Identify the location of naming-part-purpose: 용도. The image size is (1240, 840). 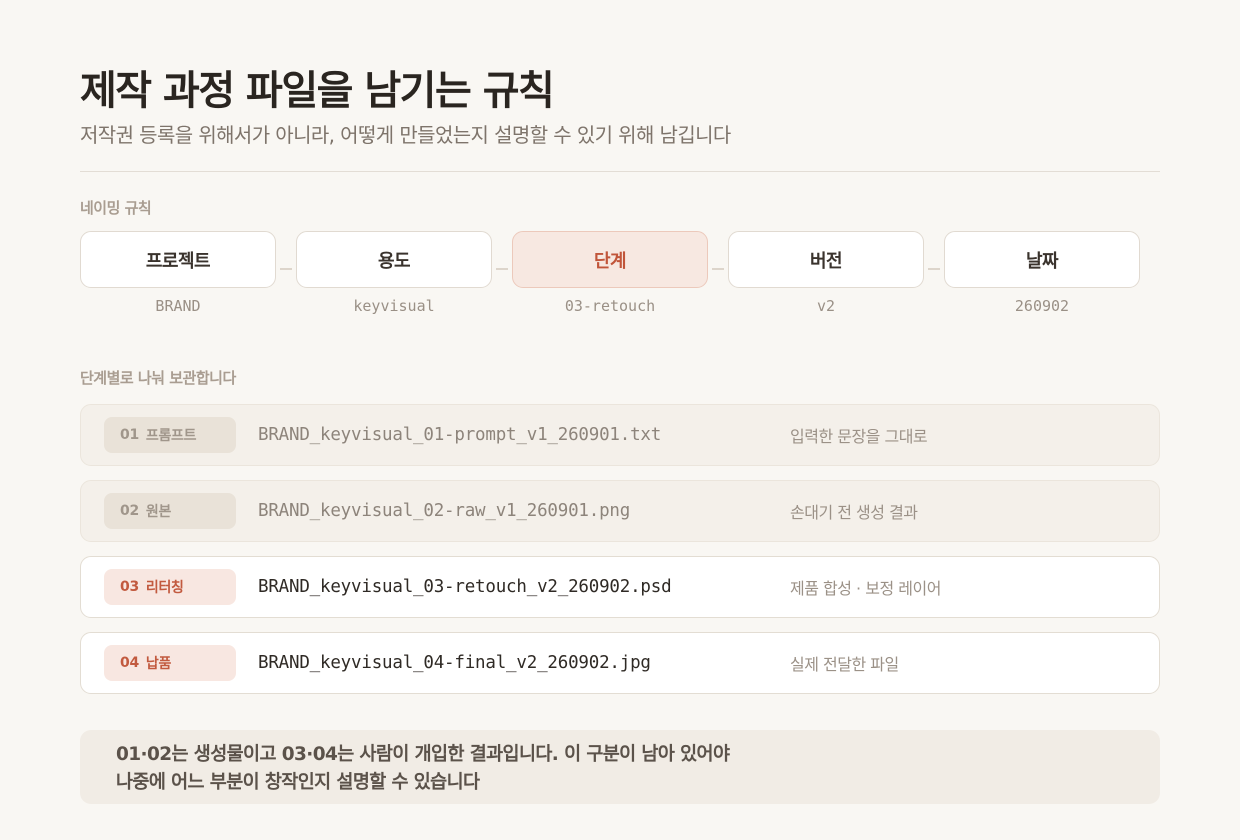
(394, 259).